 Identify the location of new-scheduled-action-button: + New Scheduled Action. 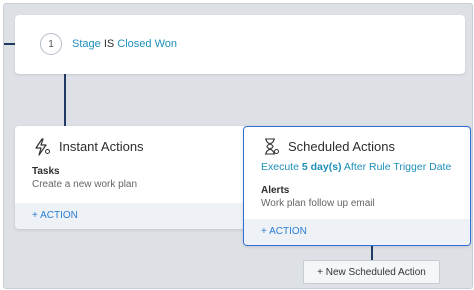
(371, 272).